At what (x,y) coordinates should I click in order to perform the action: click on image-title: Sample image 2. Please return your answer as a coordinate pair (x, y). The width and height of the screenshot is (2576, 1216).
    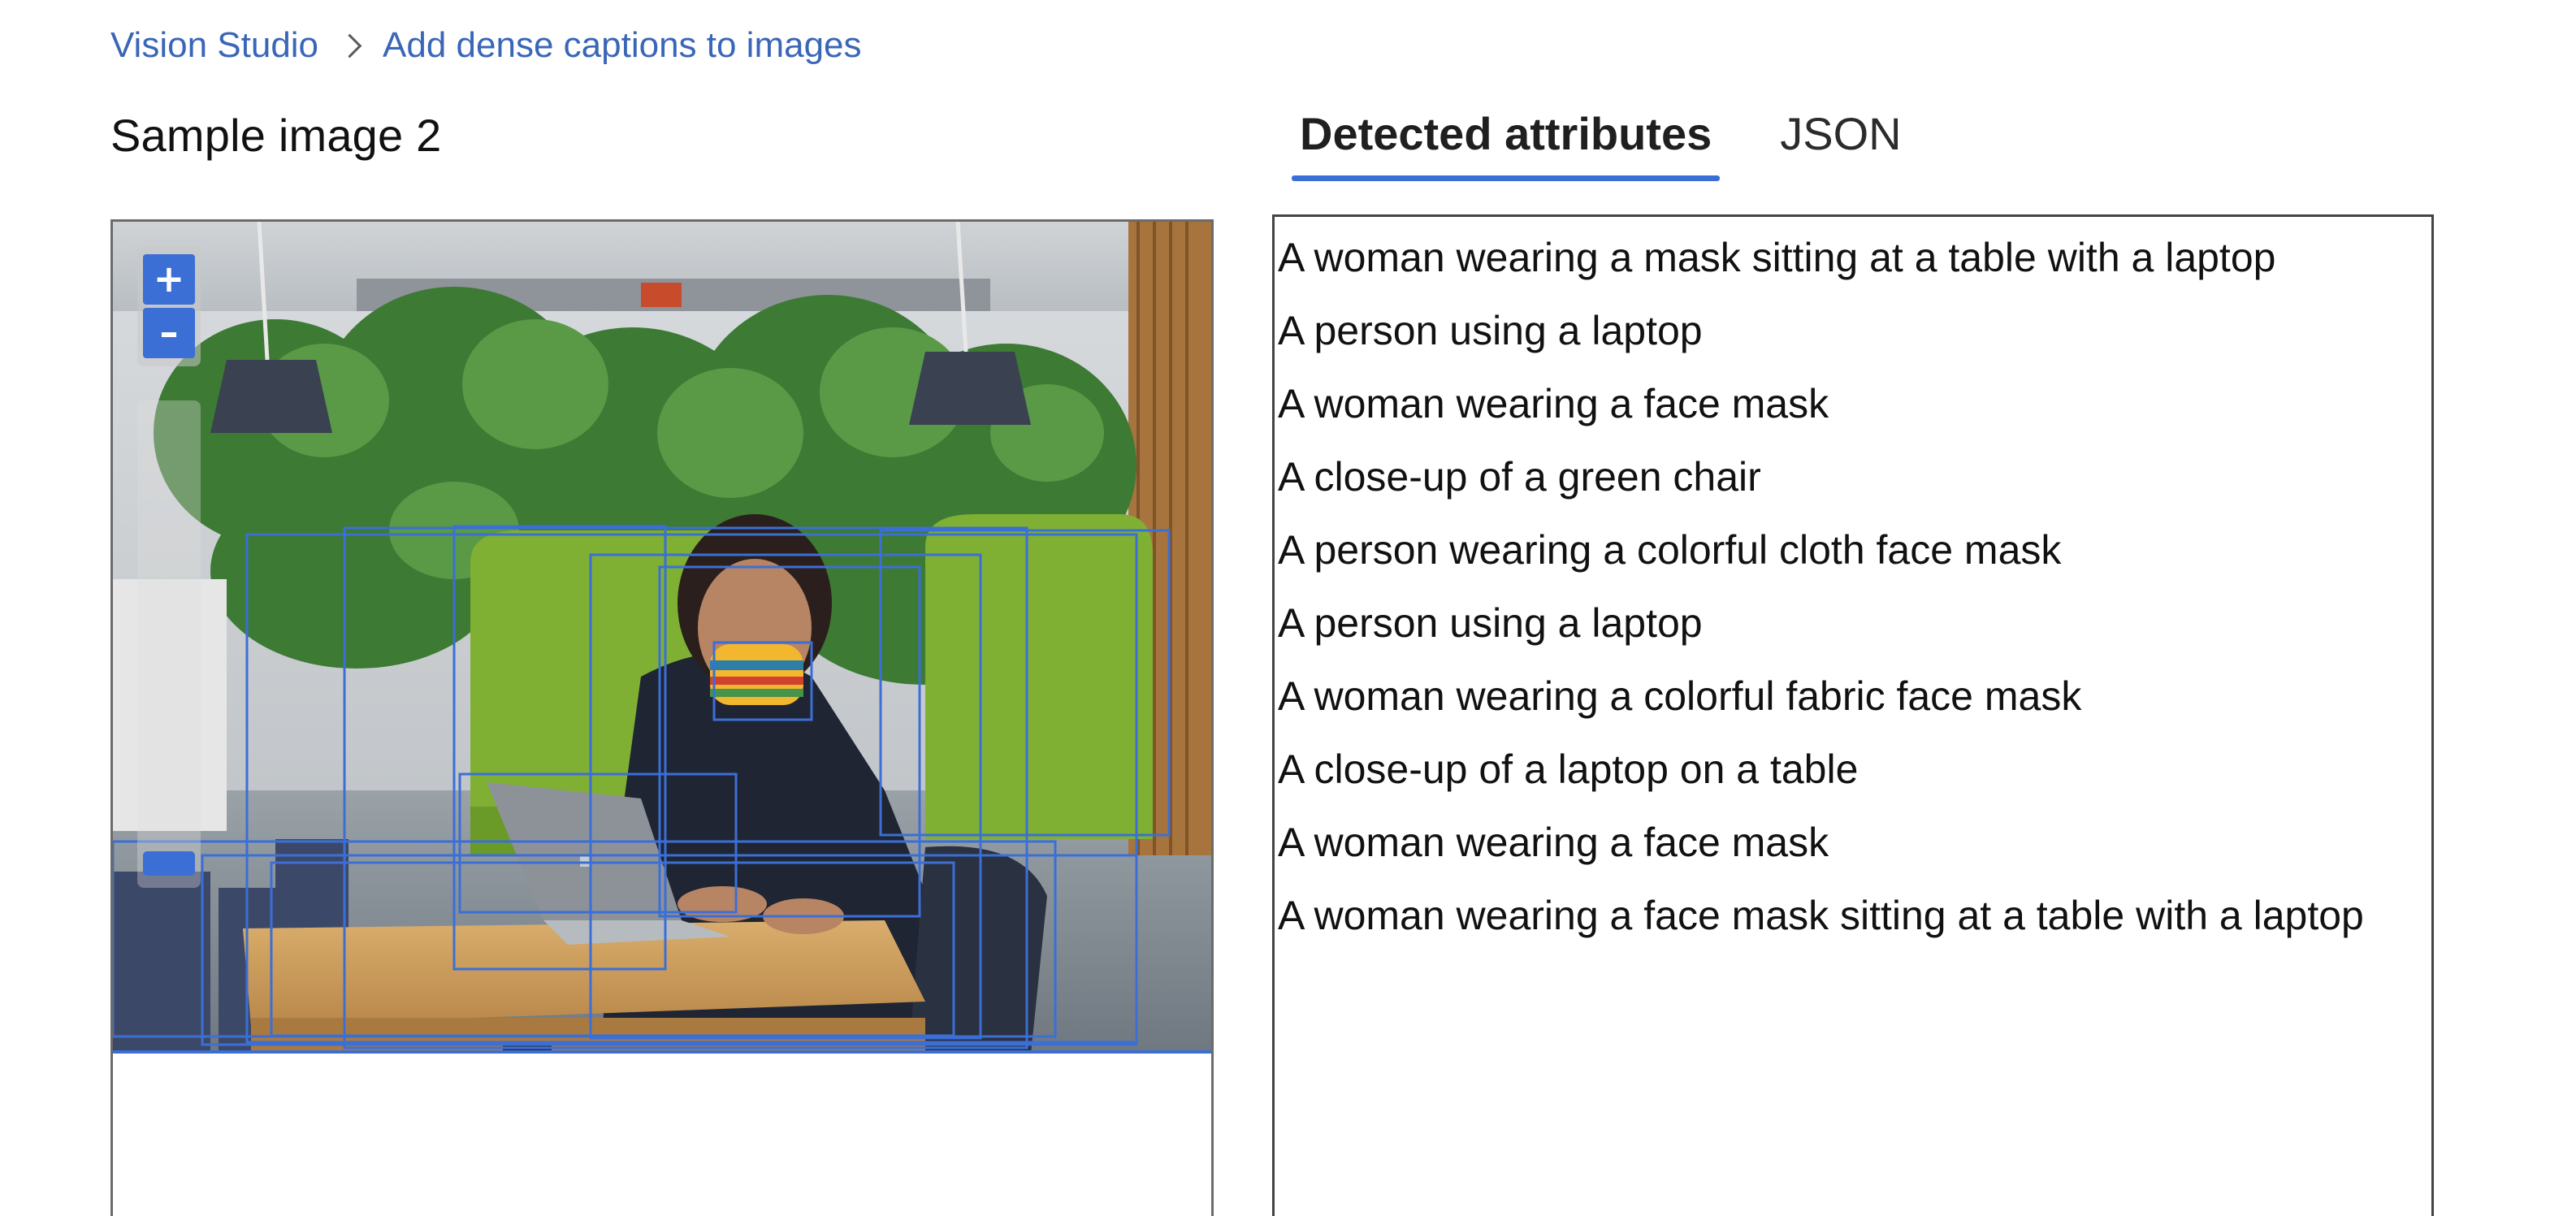
    Looking at the image, I should click on (276, 135).